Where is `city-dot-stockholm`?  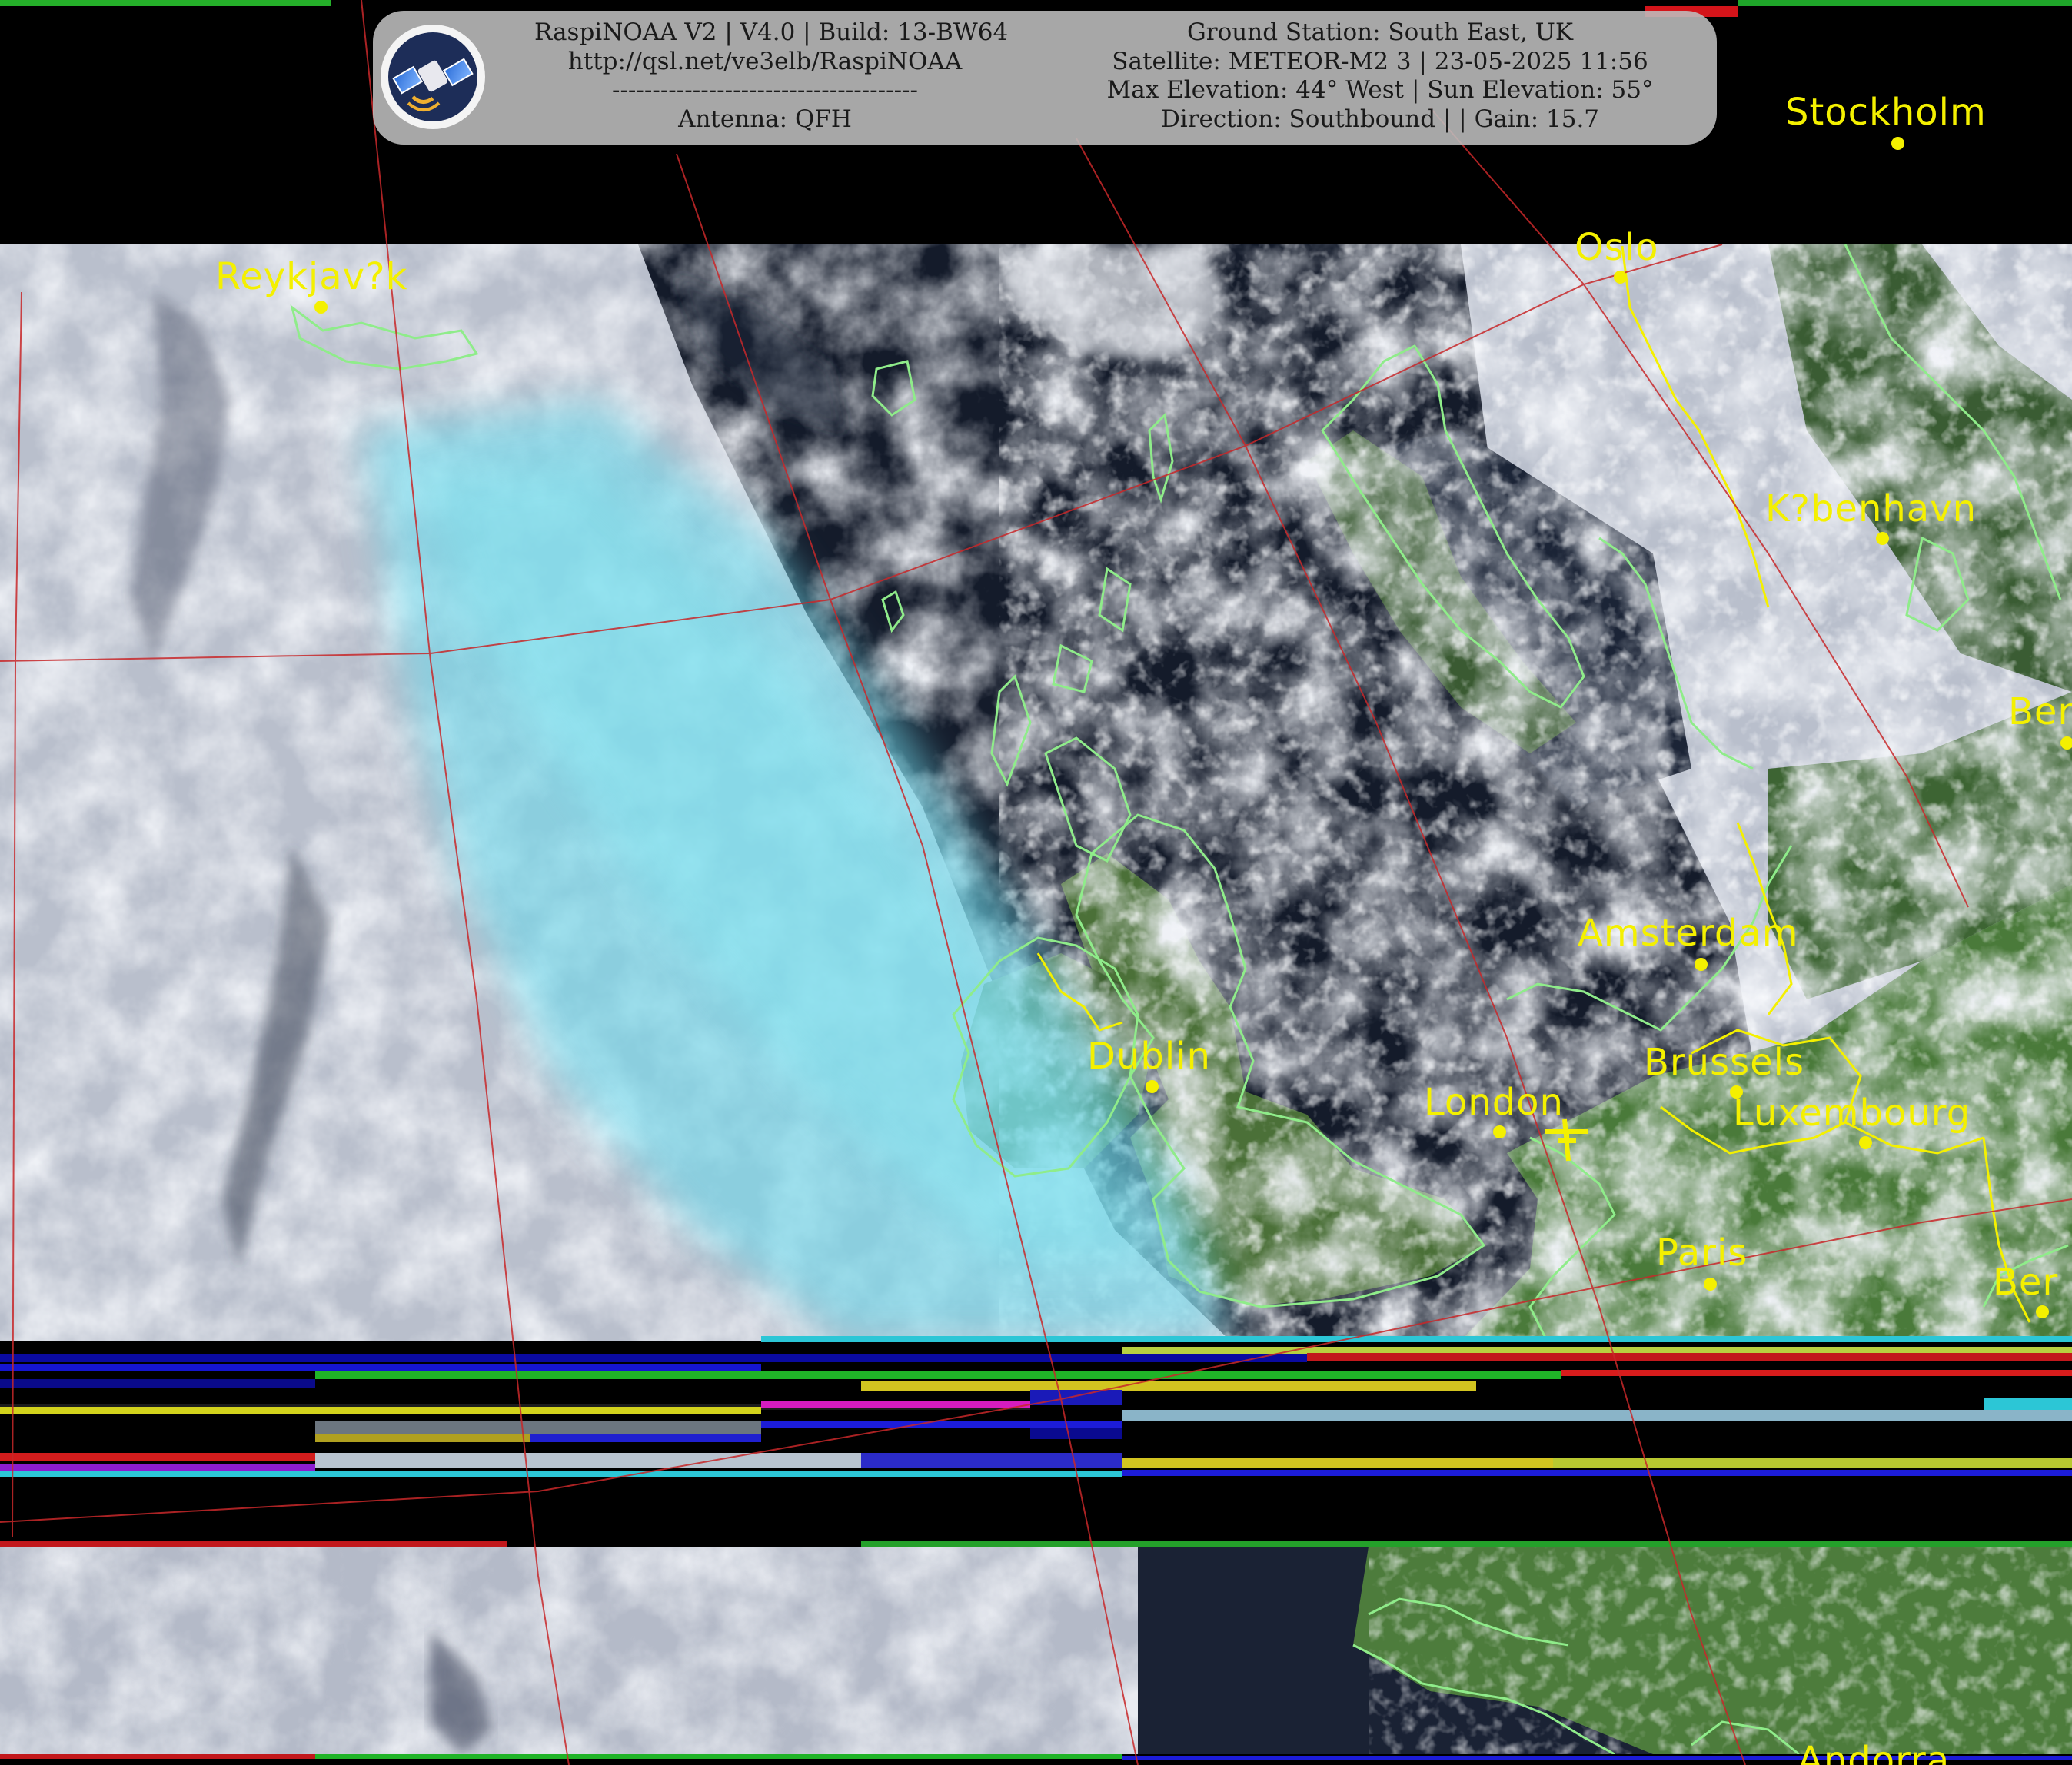 city-dot-stockholm is located at coordinates (1897, 143).